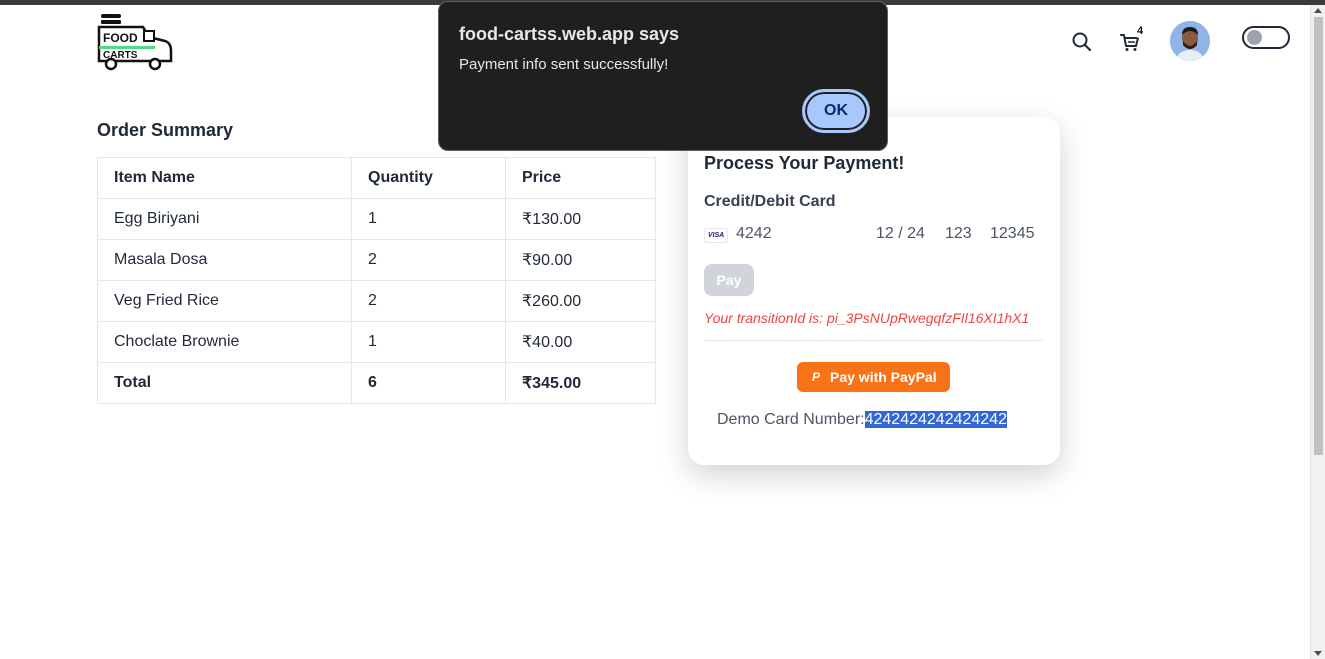 This screenshot has width=1325, height=659. I want to click on item-name-cell: Egg Biriyani, so click(224, 219).